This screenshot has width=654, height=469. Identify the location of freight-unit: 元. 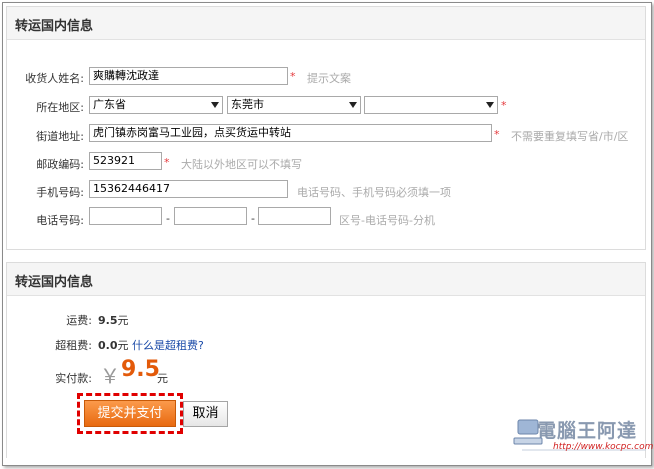
(123, 320).